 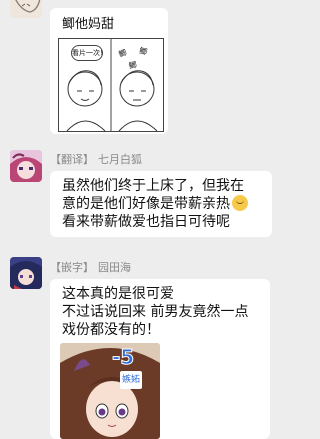 I want to click on comic-image-1: 看片一次! 鲫 鲫 鲫, so click(x=111, y=85).